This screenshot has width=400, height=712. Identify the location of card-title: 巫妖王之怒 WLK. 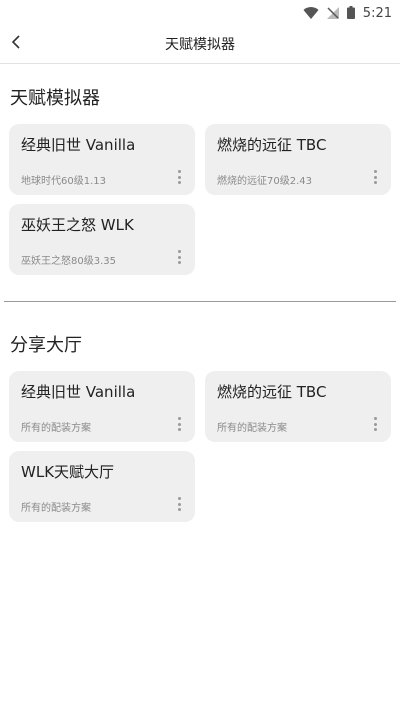
(77, 225).